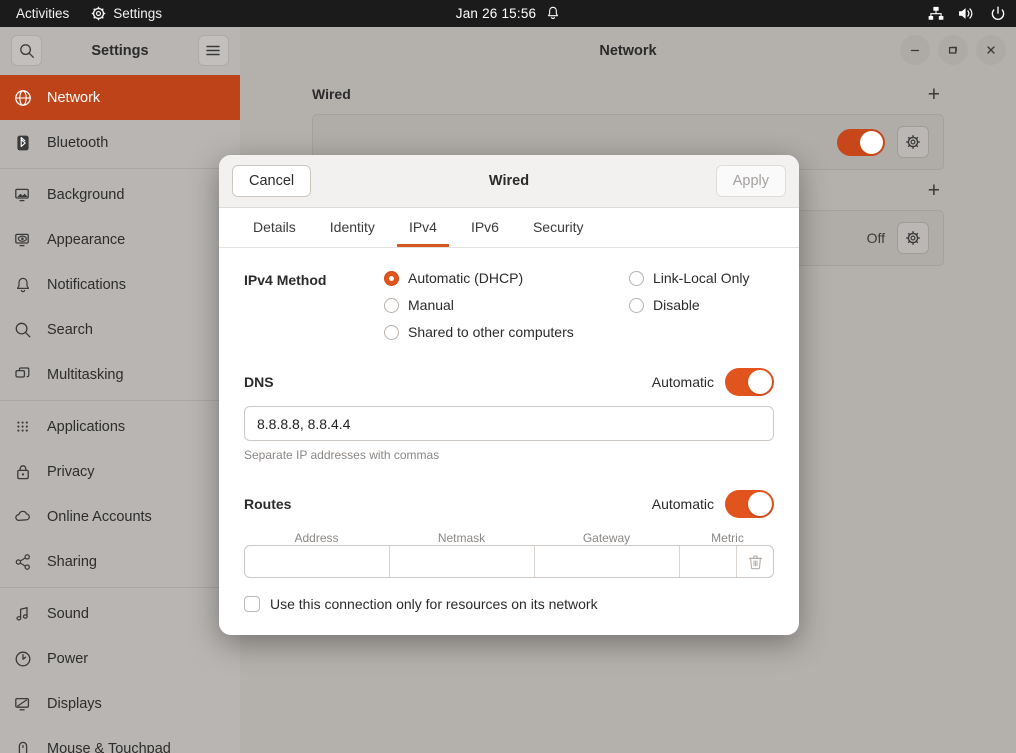 Image resolution: width=1016 pixels, height=753 pixels. I want to click on restrict-connection-checkbox, so click(252, 604).